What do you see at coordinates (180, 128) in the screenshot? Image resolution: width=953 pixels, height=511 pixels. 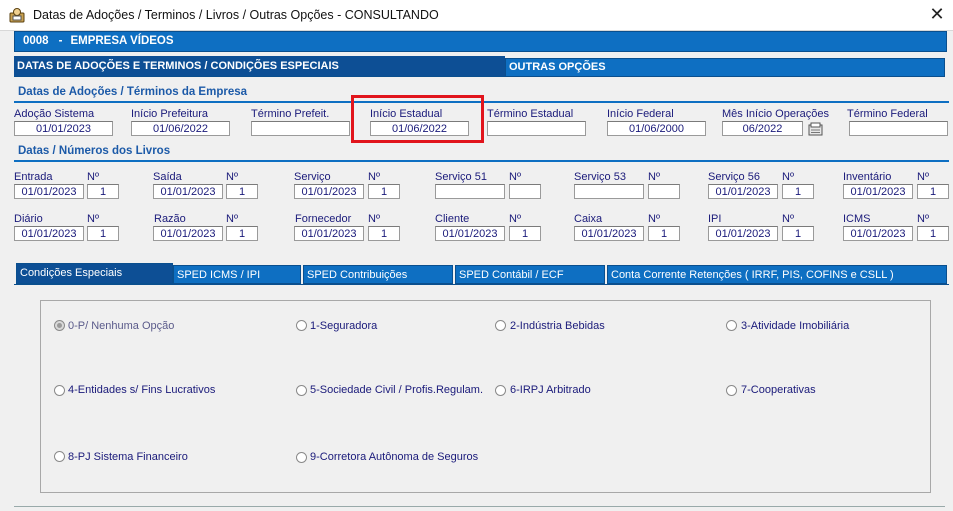 I see `inicio-prefeitura-field: 01/06/2022` at bounding box center [180, 128].